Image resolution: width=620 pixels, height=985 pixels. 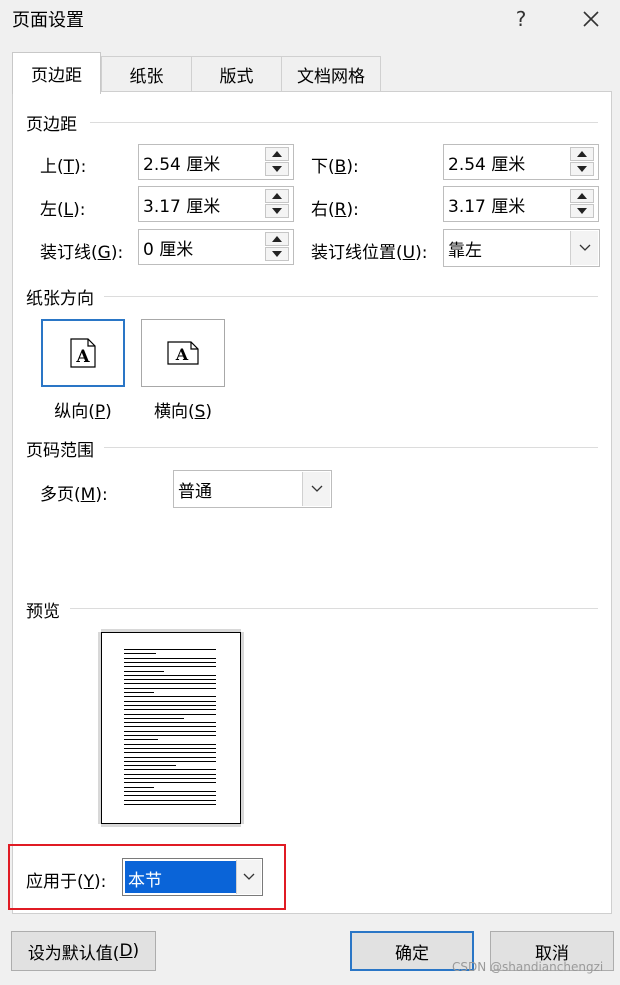 I want to click on portrait-page-icon: A, so click(x=83, y=353).